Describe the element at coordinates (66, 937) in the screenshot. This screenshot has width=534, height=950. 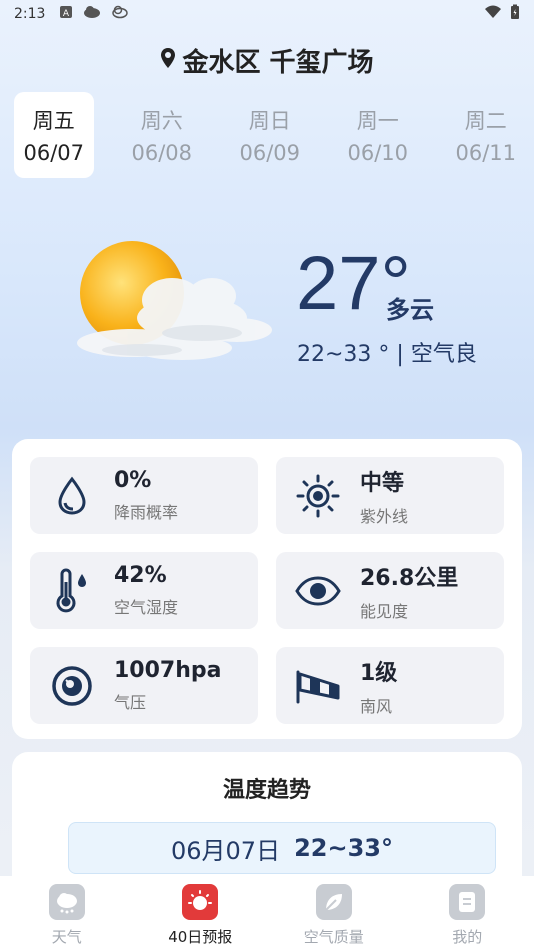
I see `nav-label: 天气` at that location.